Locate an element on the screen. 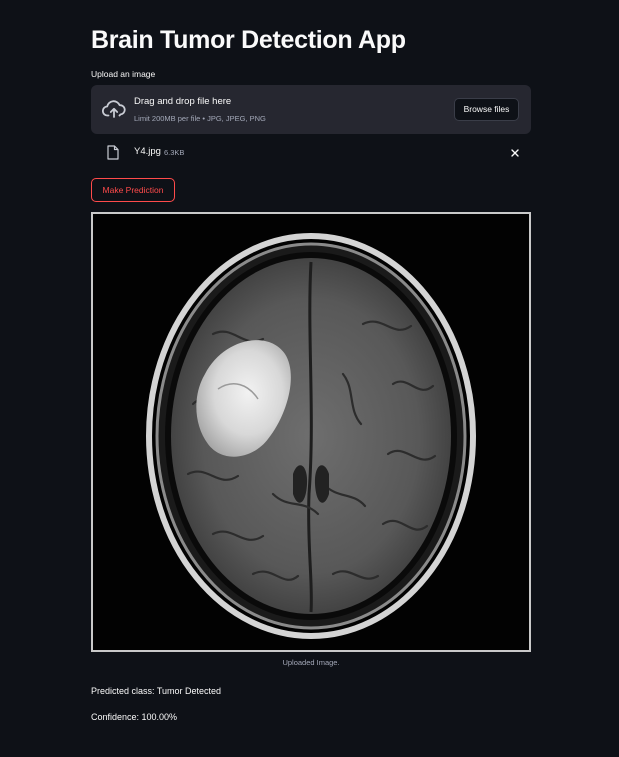 This screenshot has width=619, height=757. uploaded-file-name: Y4.jpg is located at coordinates (147, 151).